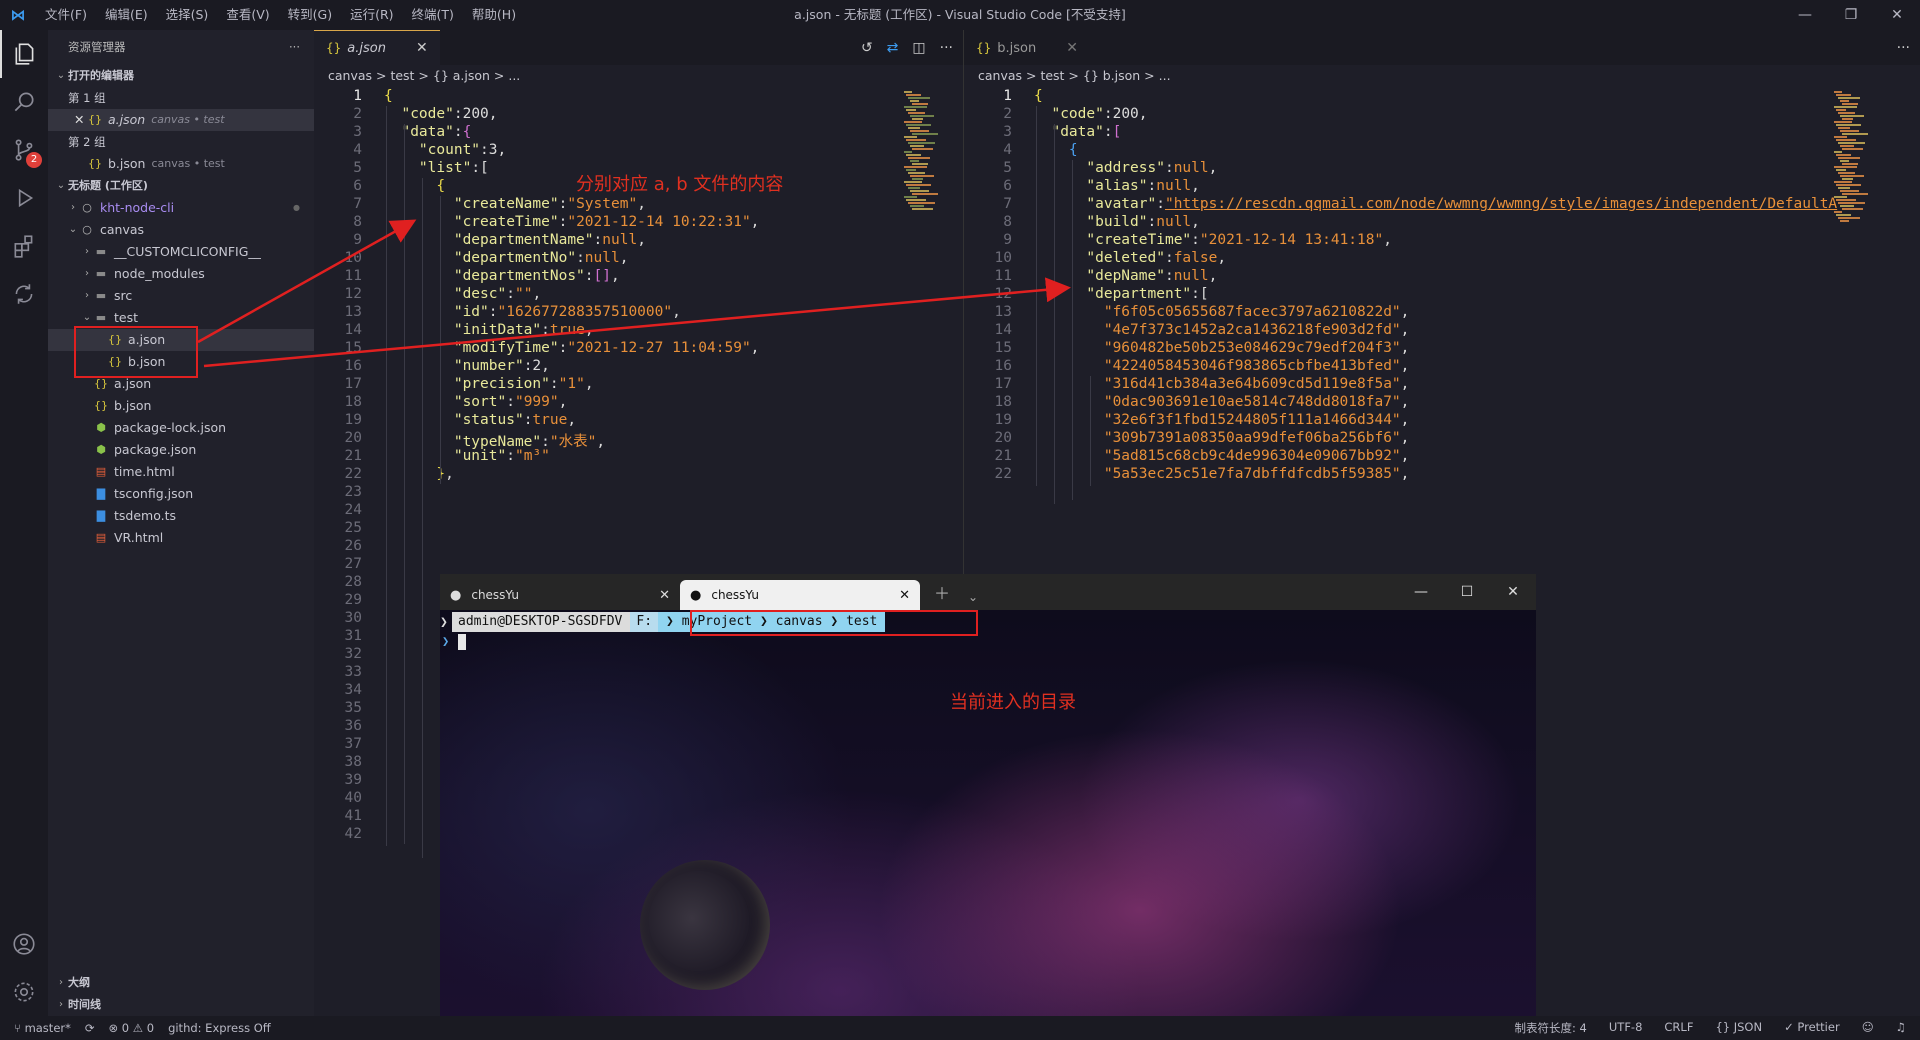 The height and width of the screenshot is (1040, 1920). What do you see at coordinates (181, 296) in the screenshot?
I see `tree-item: › ▬ src` at bounding box center [181, 296].